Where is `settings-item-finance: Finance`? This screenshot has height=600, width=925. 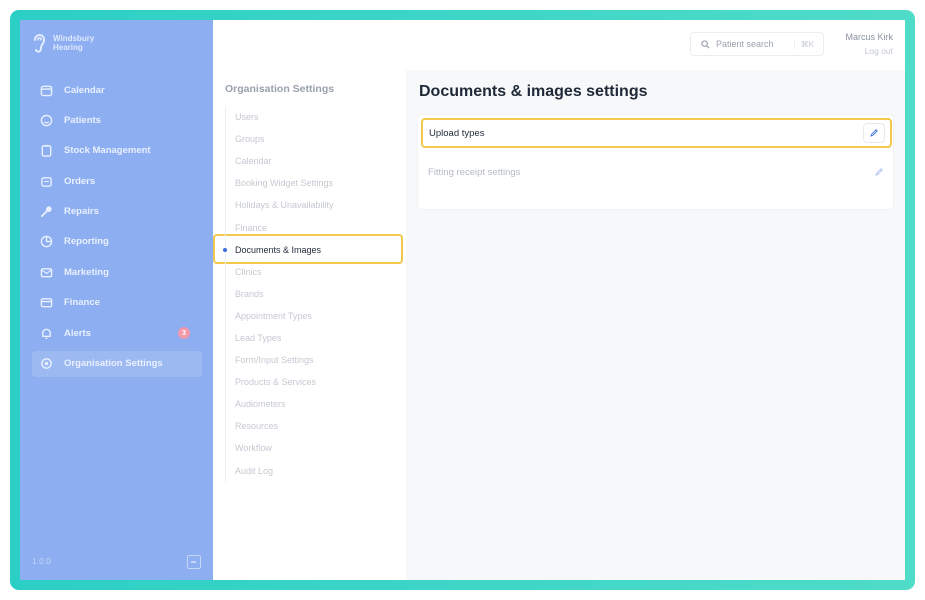 settings-item-finance: Finance is located at coordinates (280, 227).